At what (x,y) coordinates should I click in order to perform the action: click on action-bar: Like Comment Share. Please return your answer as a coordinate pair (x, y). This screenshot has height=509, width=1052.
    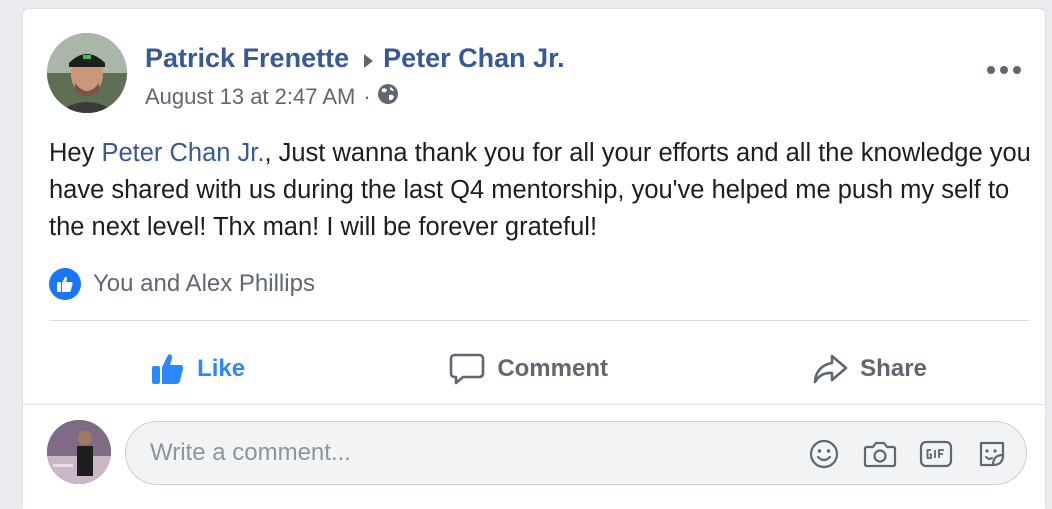
    Looking at the image, I should click on (539, 369).